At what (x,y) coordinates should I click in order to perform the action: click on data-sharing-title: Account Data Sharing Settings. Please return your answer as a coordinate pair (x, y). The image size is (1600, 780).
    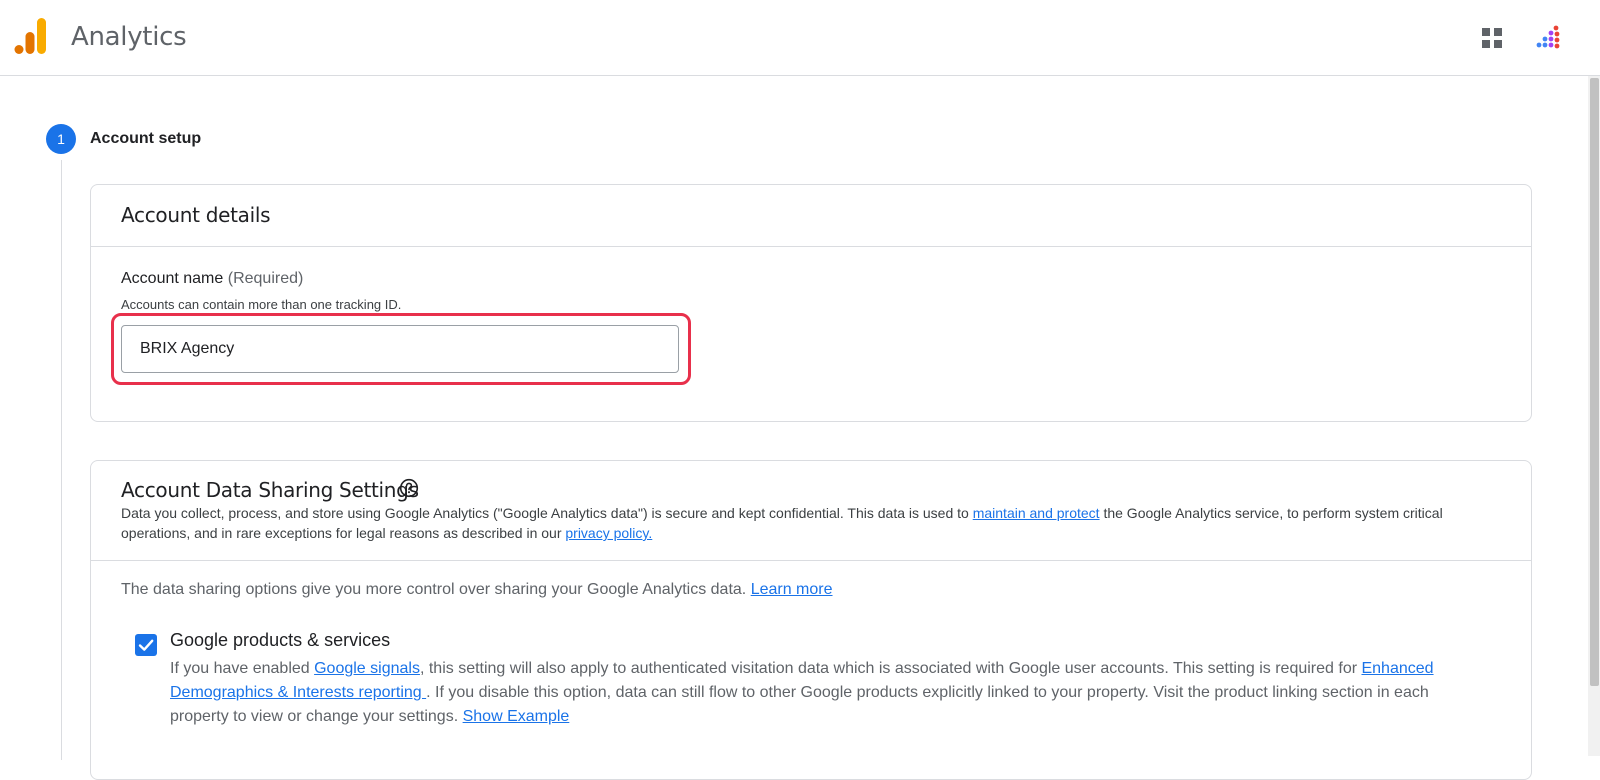
    Looking at the image, I should click on (270, 490).